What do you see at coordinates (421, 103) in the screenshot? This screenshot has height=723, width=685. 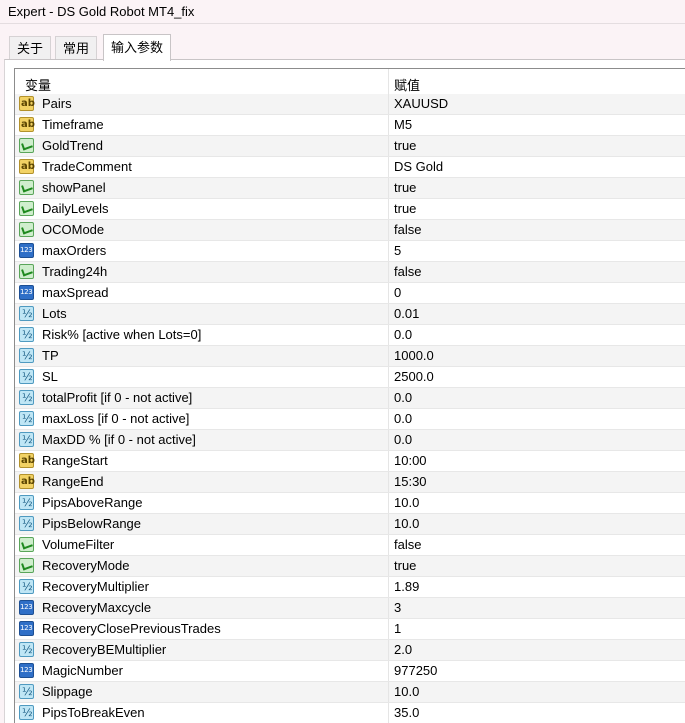 I see `parameter-value: XAUUSD` at bounding box center [421, 103].